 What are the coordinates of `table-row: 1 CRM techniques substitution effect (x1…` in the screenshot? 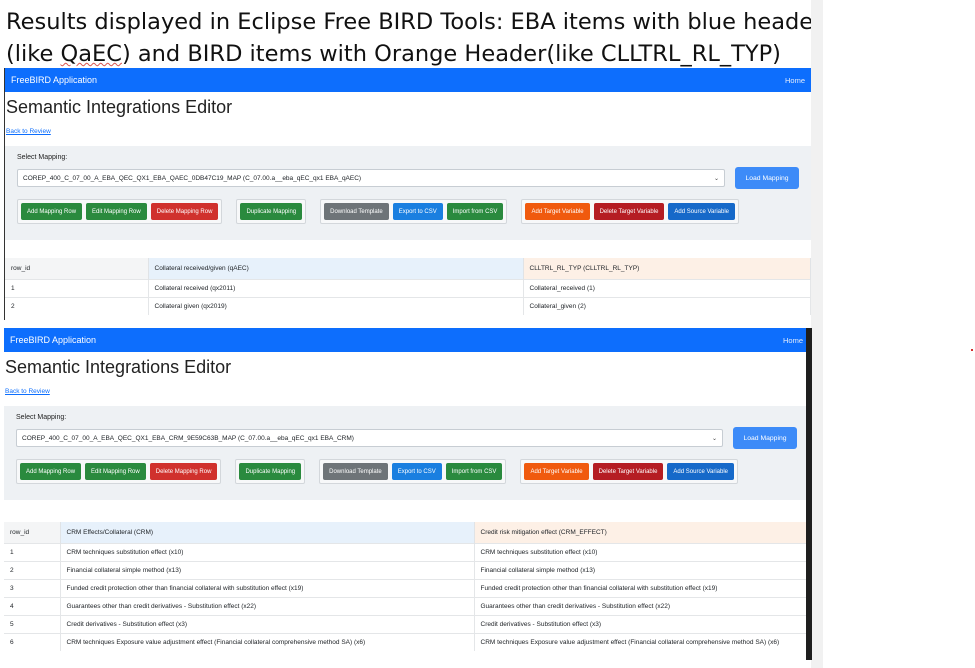 It's located at (406, 551).